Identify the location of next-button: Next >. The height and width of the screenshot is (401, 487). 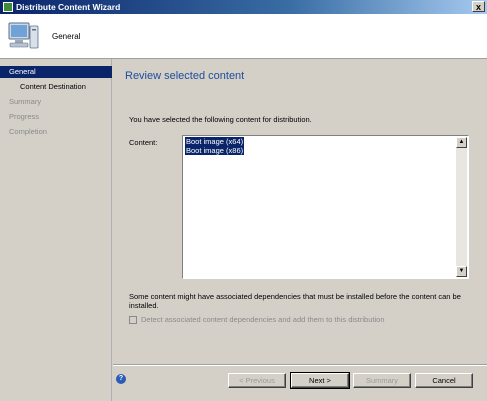
(320, 380).